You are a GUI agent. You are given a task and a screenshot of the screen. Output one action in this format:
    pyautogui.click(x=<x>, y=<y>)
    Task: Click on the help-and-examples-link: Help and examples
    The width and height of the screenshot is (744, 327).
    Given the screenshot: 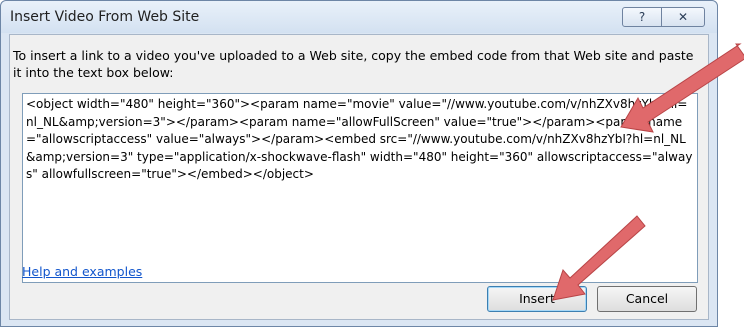 What is the action you would take?
    pyautogui.click(x=82, y=271)
    